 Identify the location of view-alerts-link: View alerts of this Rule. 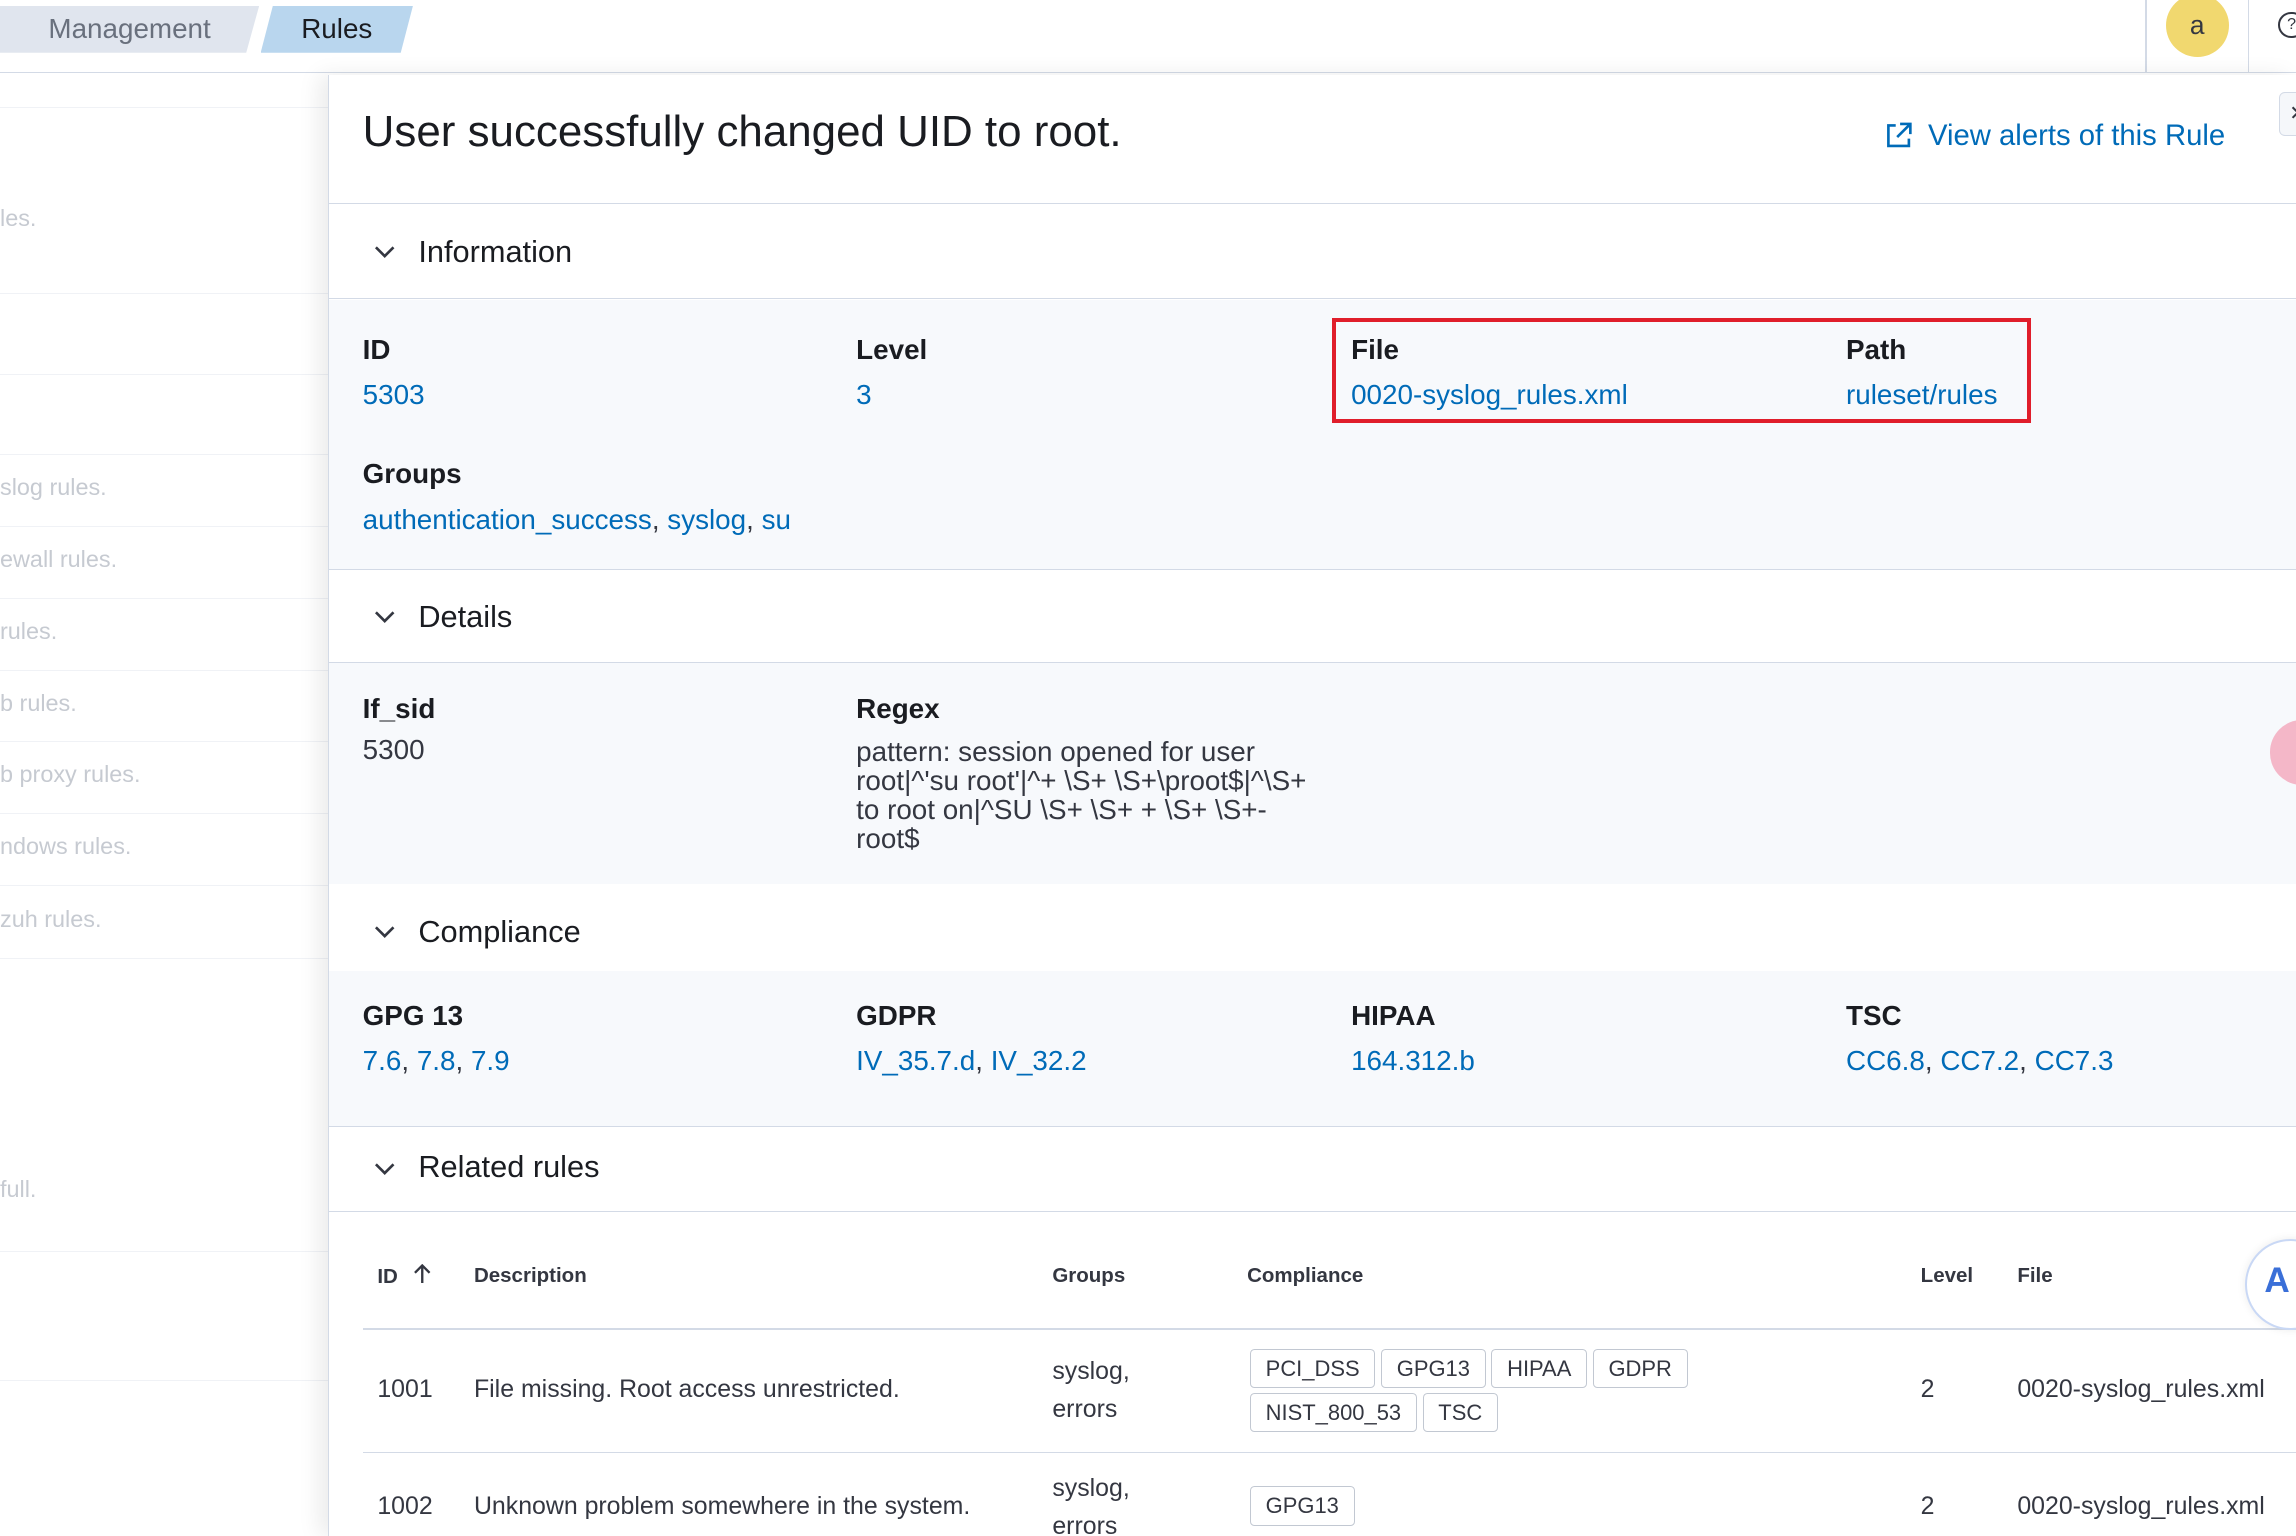
(2054, 136).